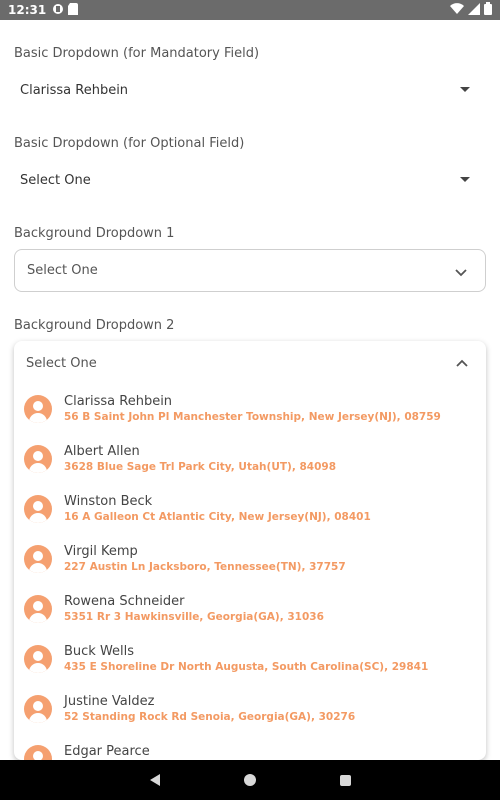 This screenshot has height=800, width=500. I want to click on app-notification-icon, so click(58, 10).